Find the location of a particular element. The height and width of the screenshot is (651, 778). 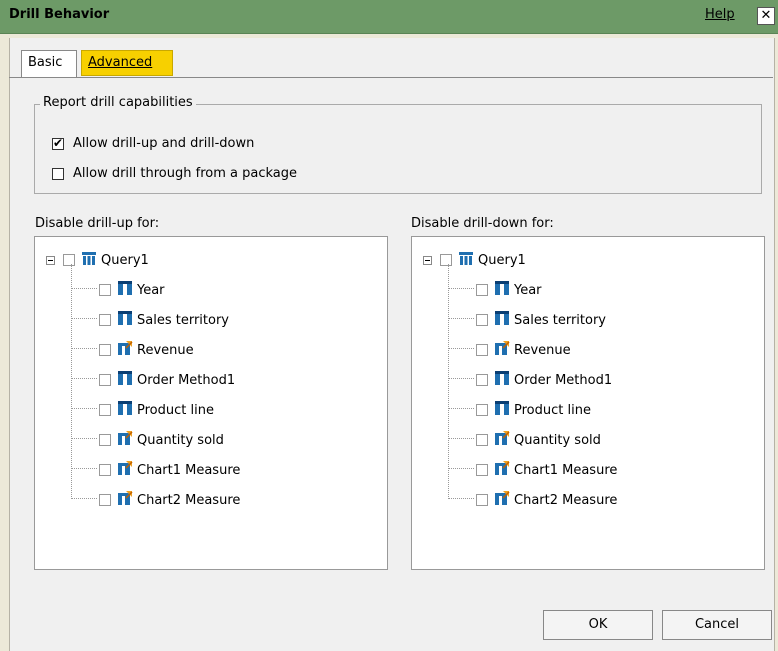

drill-down-query-root: Query1 is located at coordinates (474, 260).